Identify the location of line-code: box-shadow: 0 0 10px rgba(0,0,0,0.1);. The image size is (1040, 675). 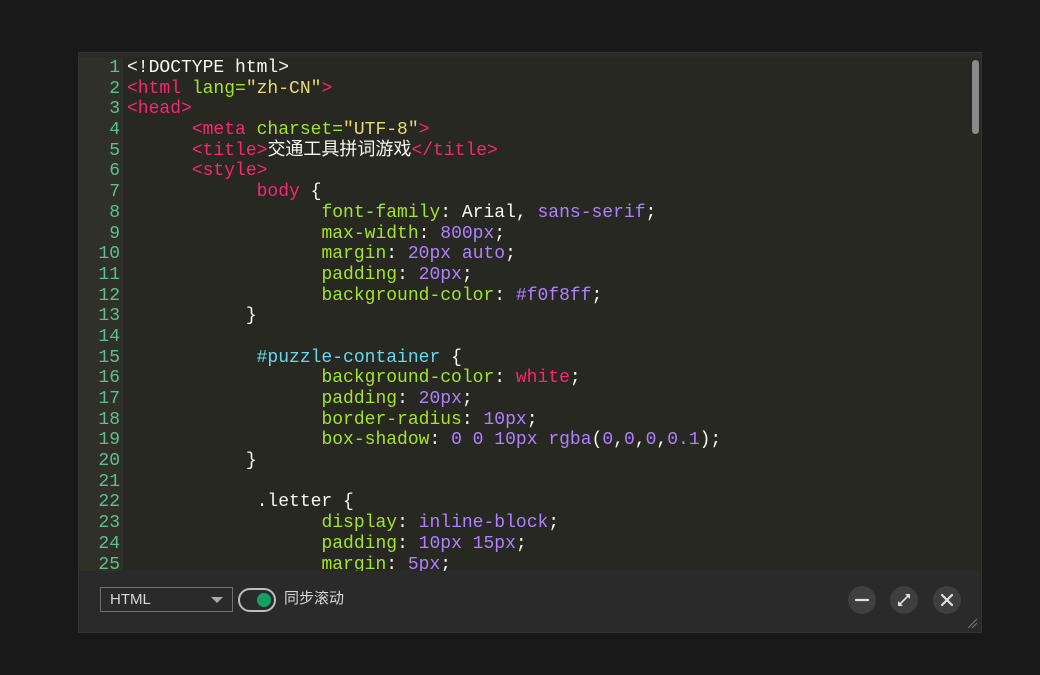
(424, 440).